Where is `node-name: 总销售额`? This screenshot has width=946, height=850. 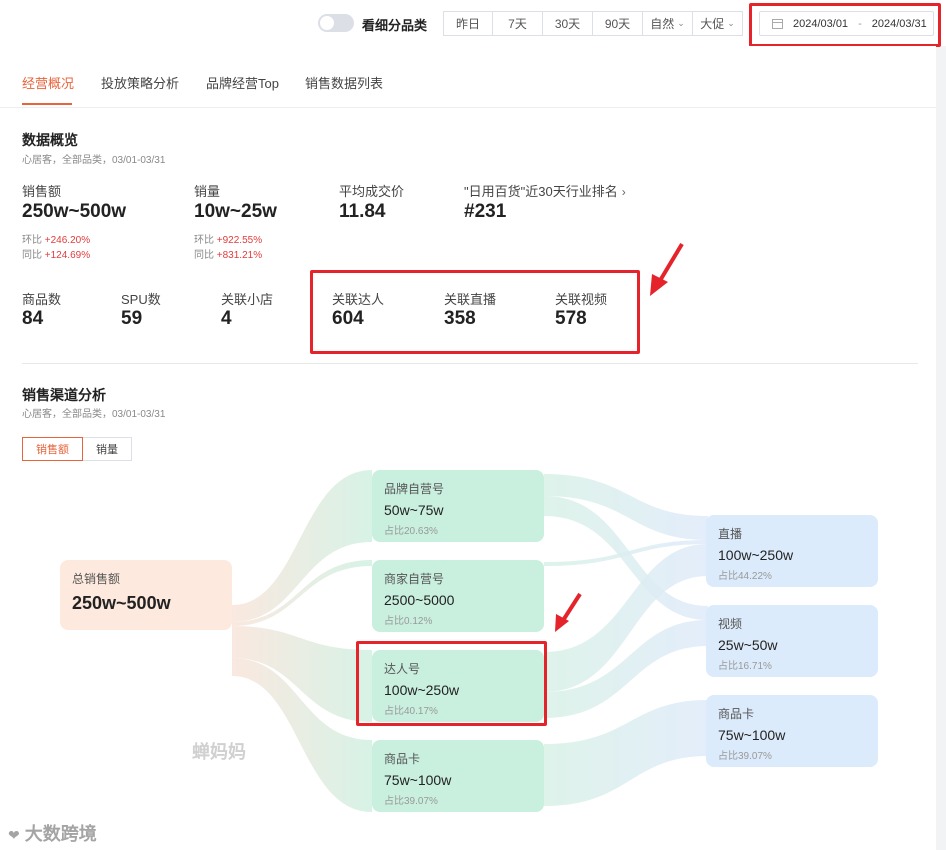 node-name: 总销售额 is located at coordinates (96, 579).